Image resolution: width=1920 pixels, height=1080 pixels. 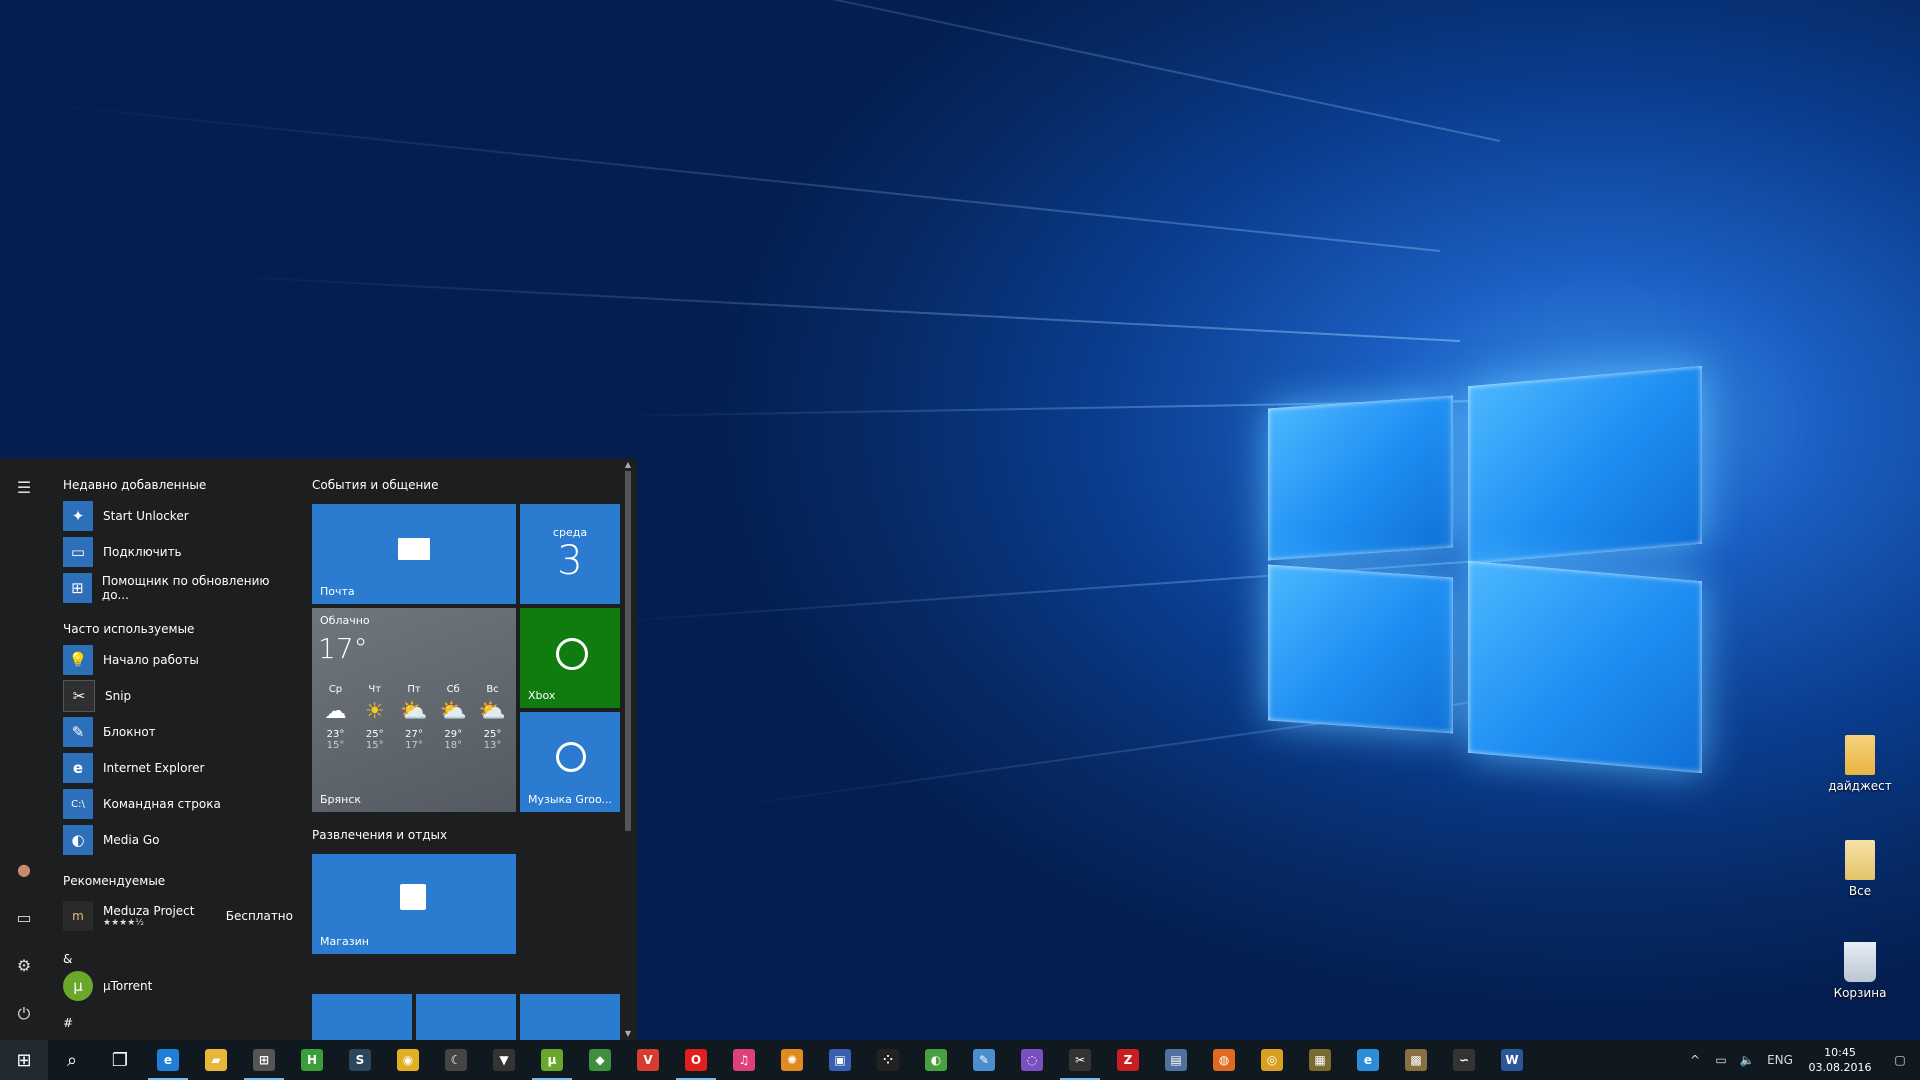 I want to click on app-command-prompt: C:\ Командная строка, so click(x=178, y=804).